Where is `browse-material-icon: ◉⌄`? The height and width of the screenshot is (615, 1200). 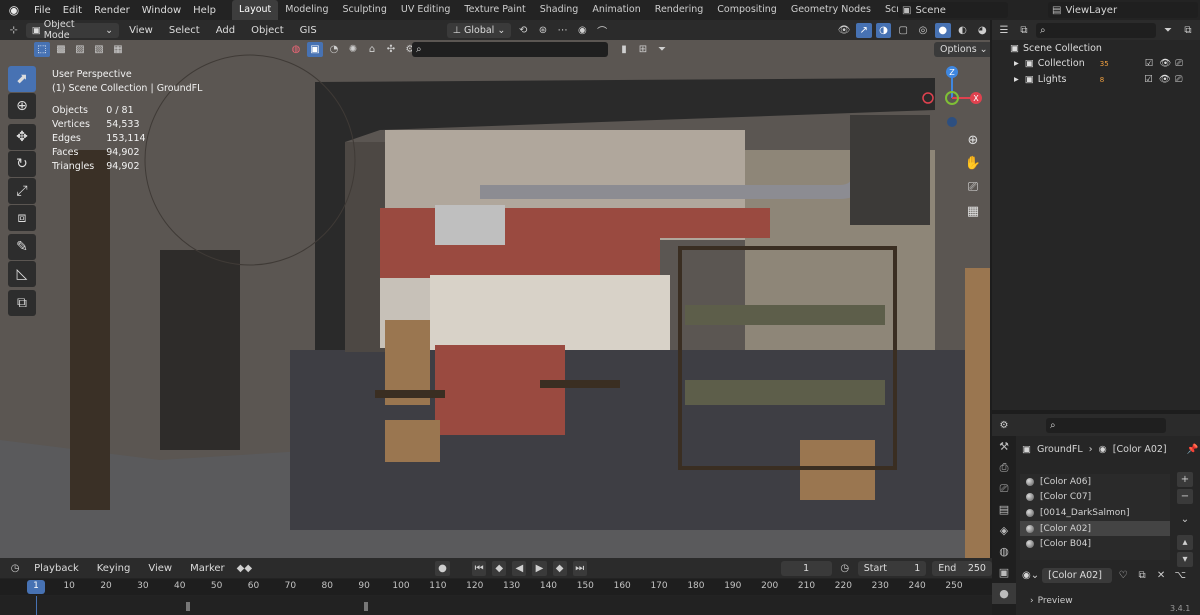 browse-material-icon: ◉⌄ is located at coordinates (1030, 575).